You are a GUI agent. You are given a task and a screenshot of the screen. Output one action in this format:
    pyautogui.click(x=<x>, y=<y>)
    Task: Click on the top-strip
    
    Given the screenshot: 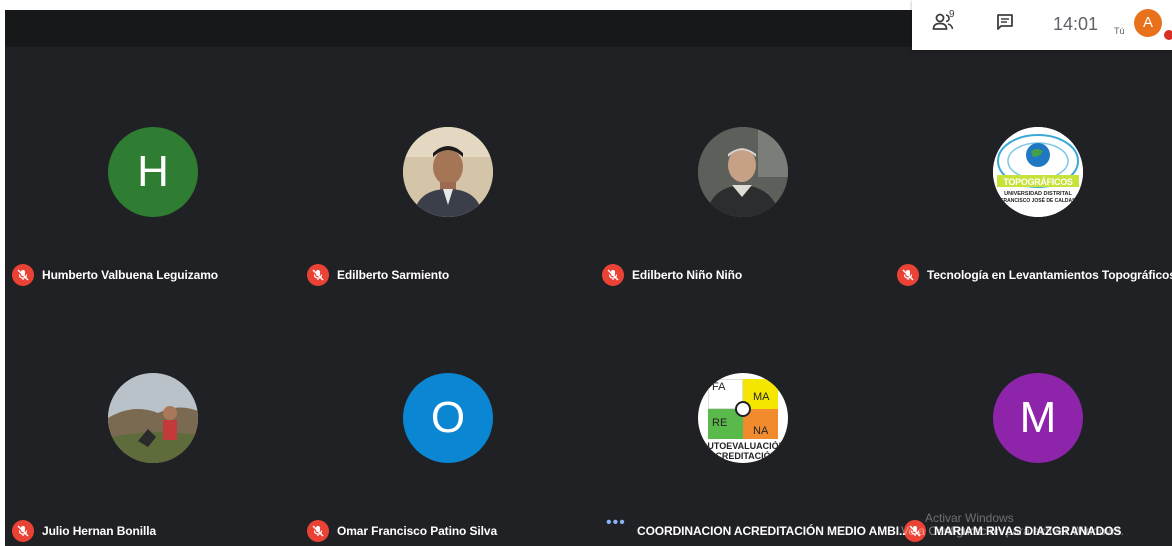 What is the action you would take?
    pyautogui.click(x=460, y=28)
    